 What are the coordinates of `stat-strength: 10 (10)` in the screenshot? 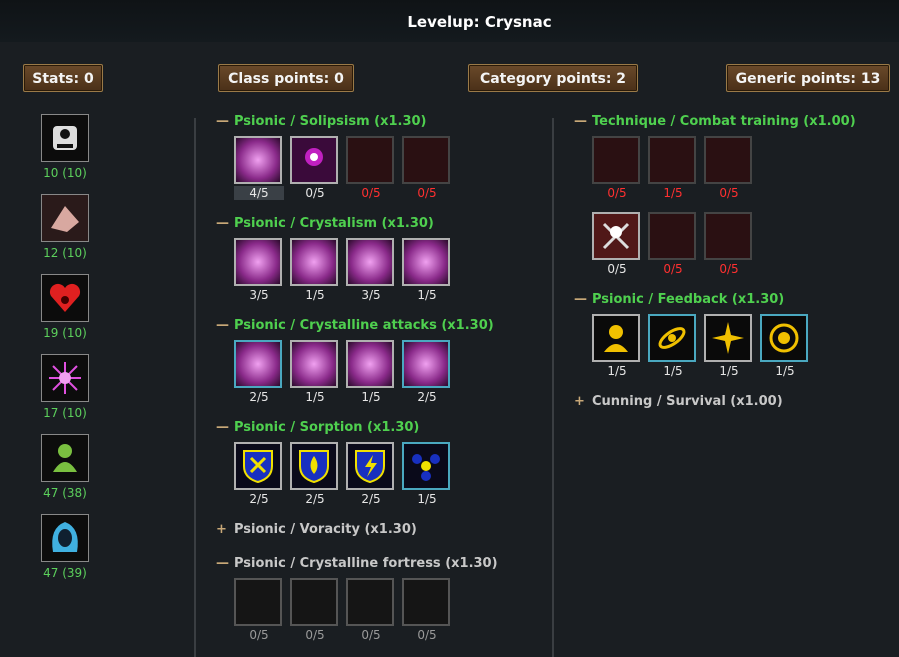 It's located at (65, 147).